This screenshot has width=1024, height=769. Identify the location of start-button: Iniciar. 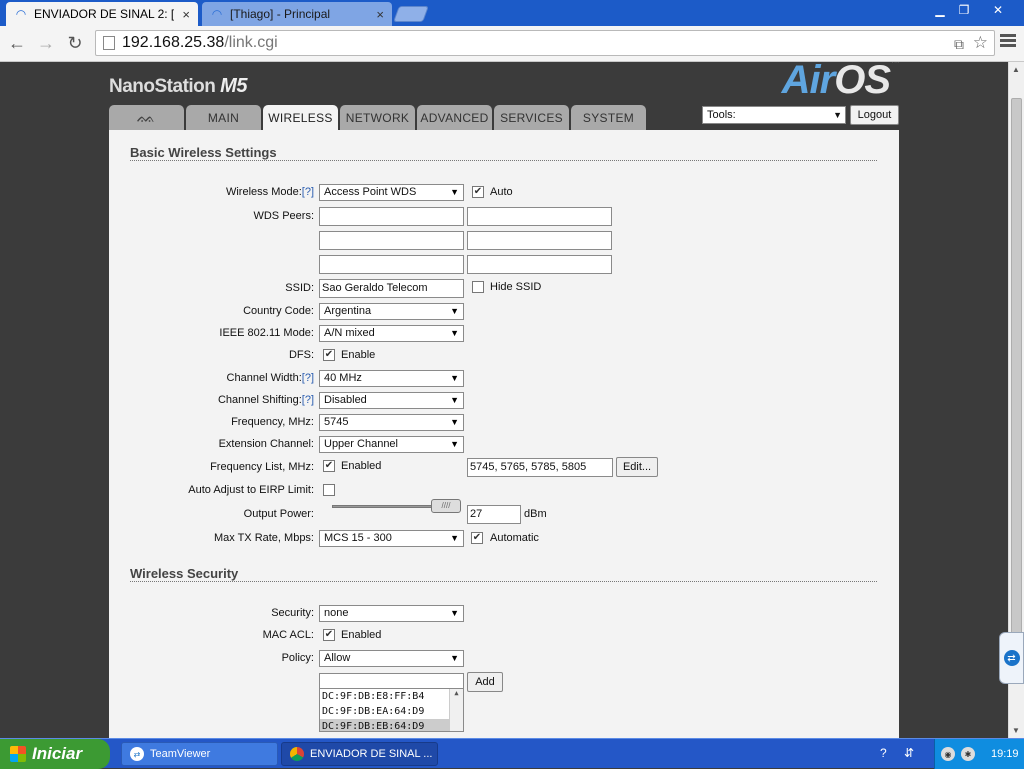
(55, 754).